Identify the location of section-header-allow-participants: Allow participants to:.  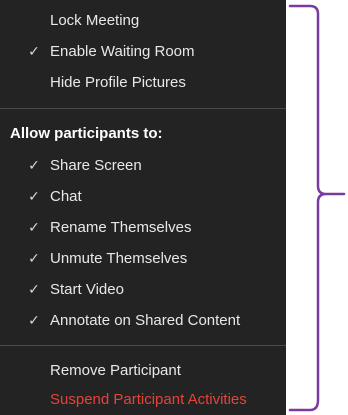
(86, 133).